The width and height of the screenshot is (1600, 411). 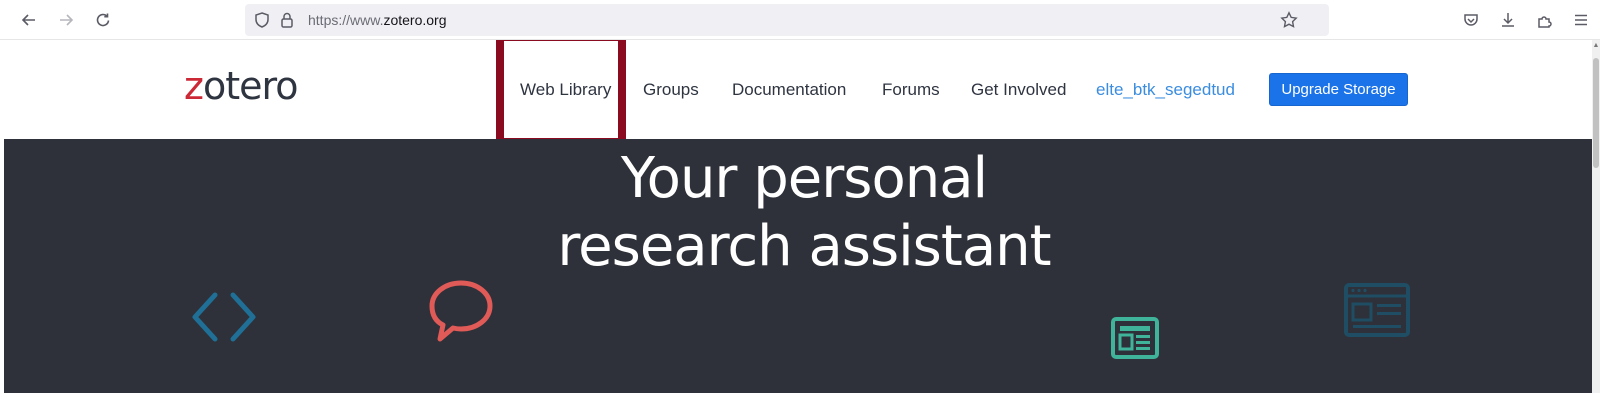 What do you see at coordinates (671, 90) in the screenshot?
I see `nav-groups: Groups` at bounding box center [671, 90].